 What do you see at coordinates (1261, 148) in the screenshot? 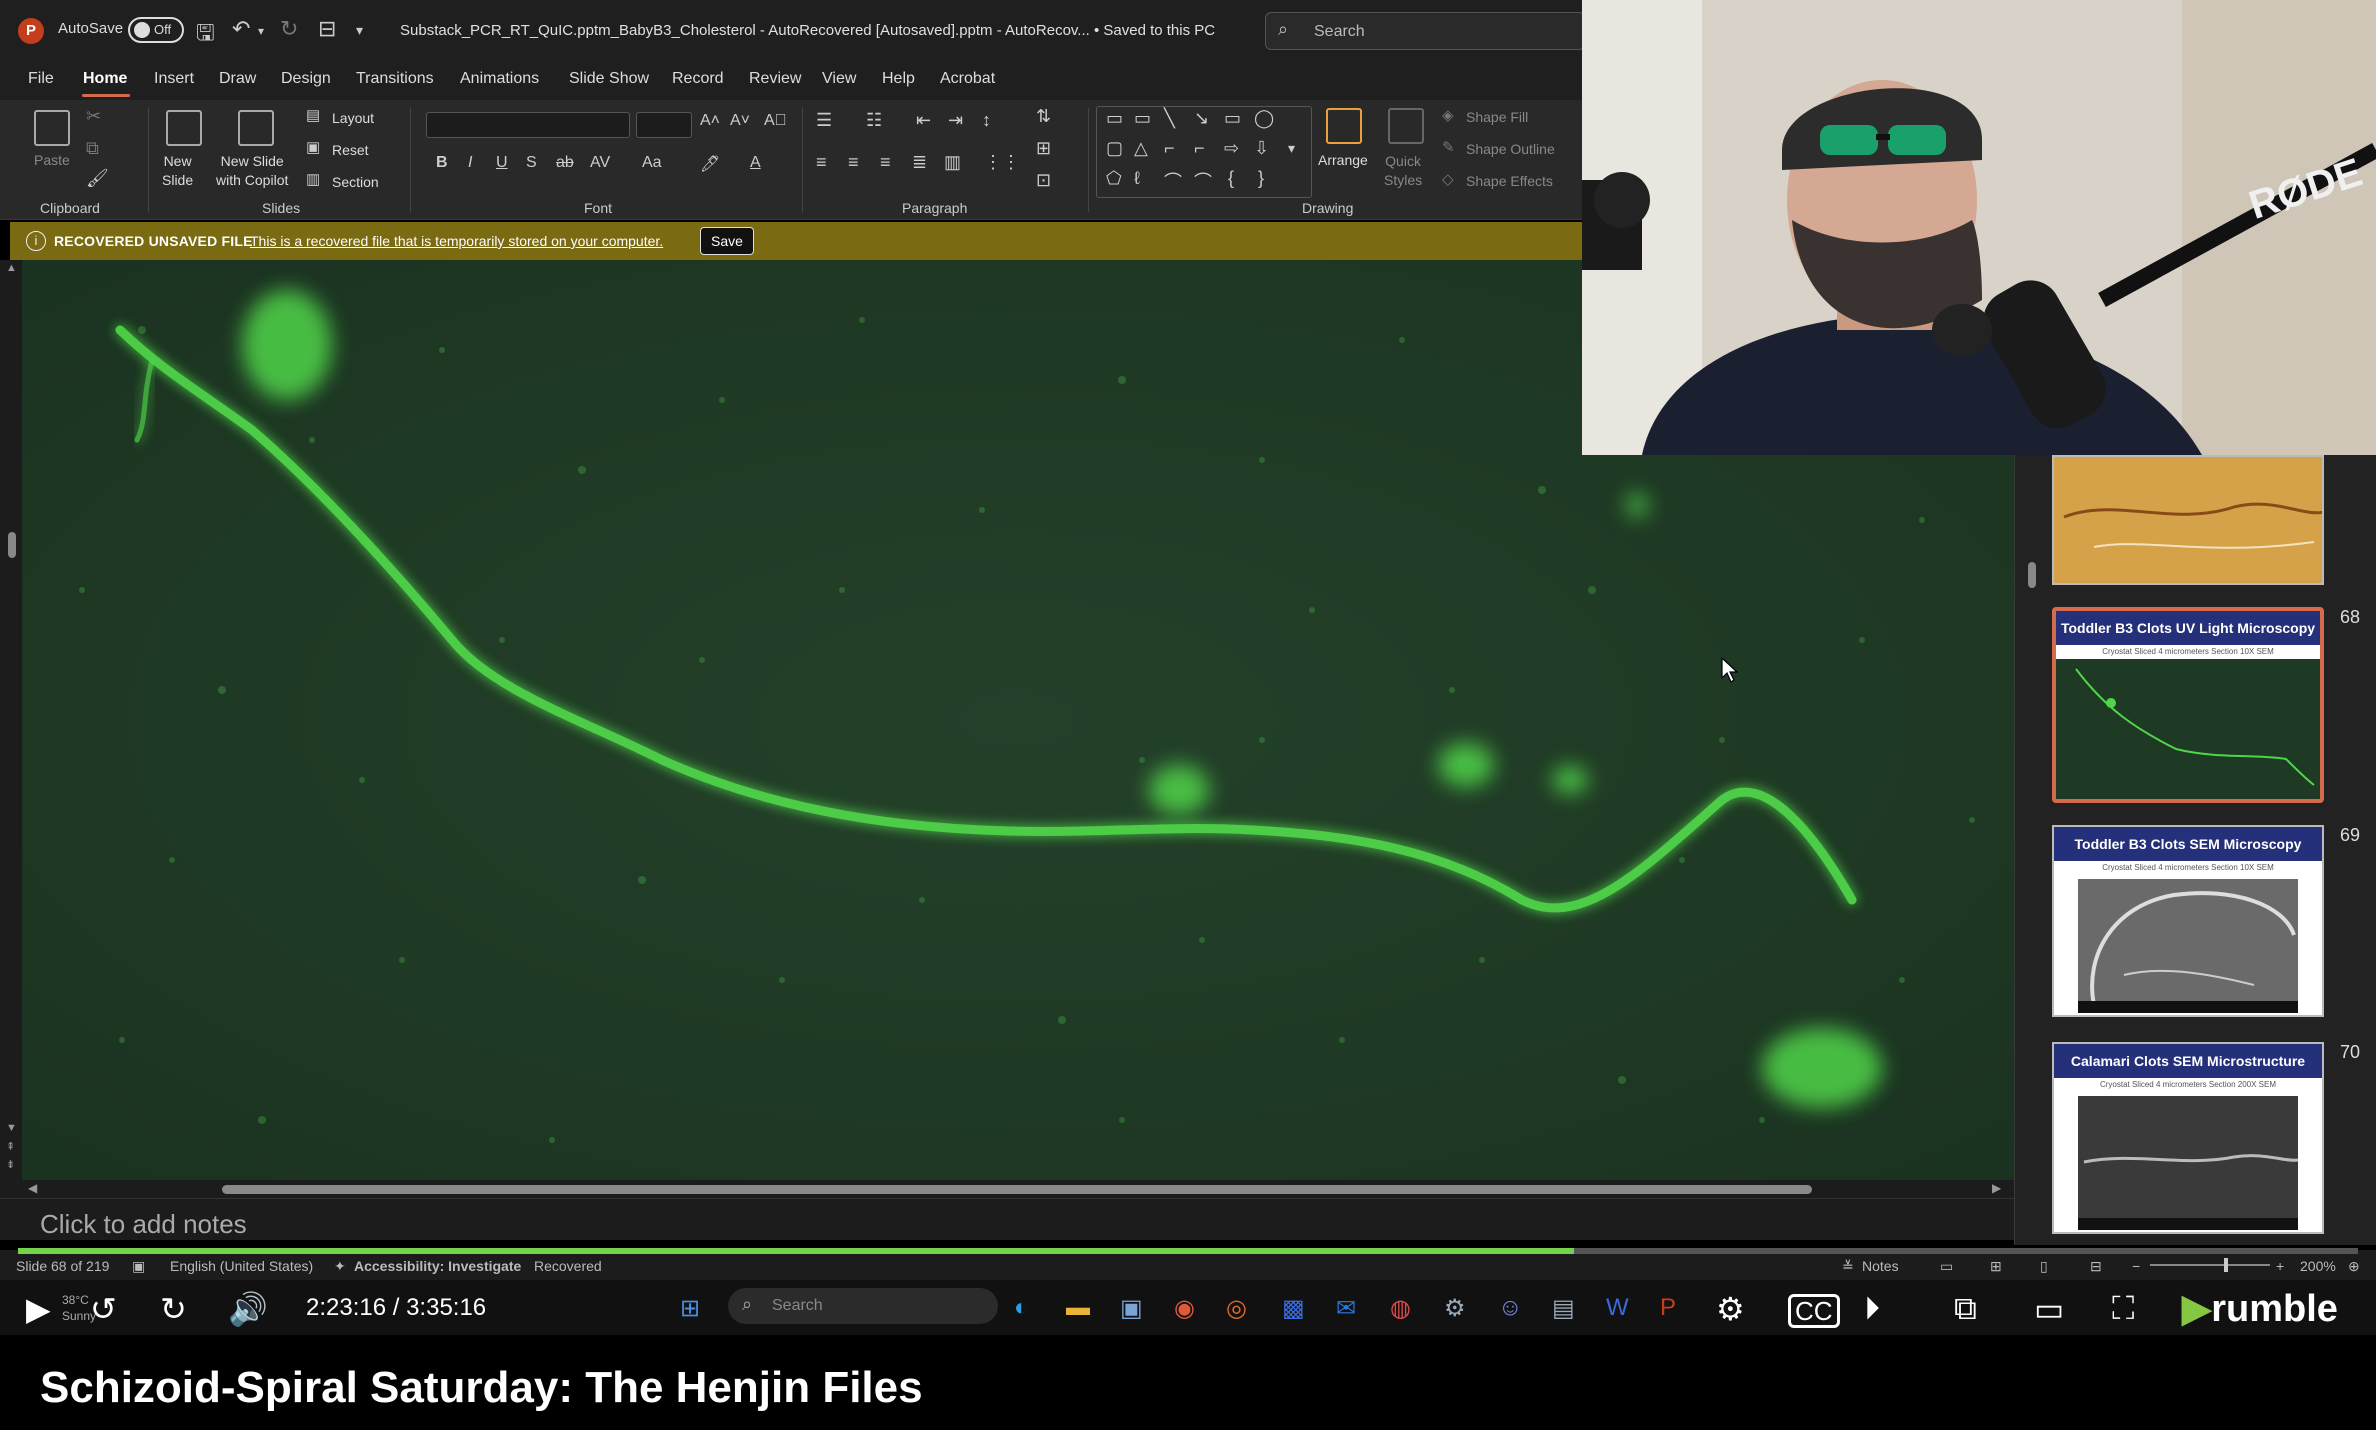
I see `down-arrow-shape-icon: ⇩` at bounding box center [1261, 148].